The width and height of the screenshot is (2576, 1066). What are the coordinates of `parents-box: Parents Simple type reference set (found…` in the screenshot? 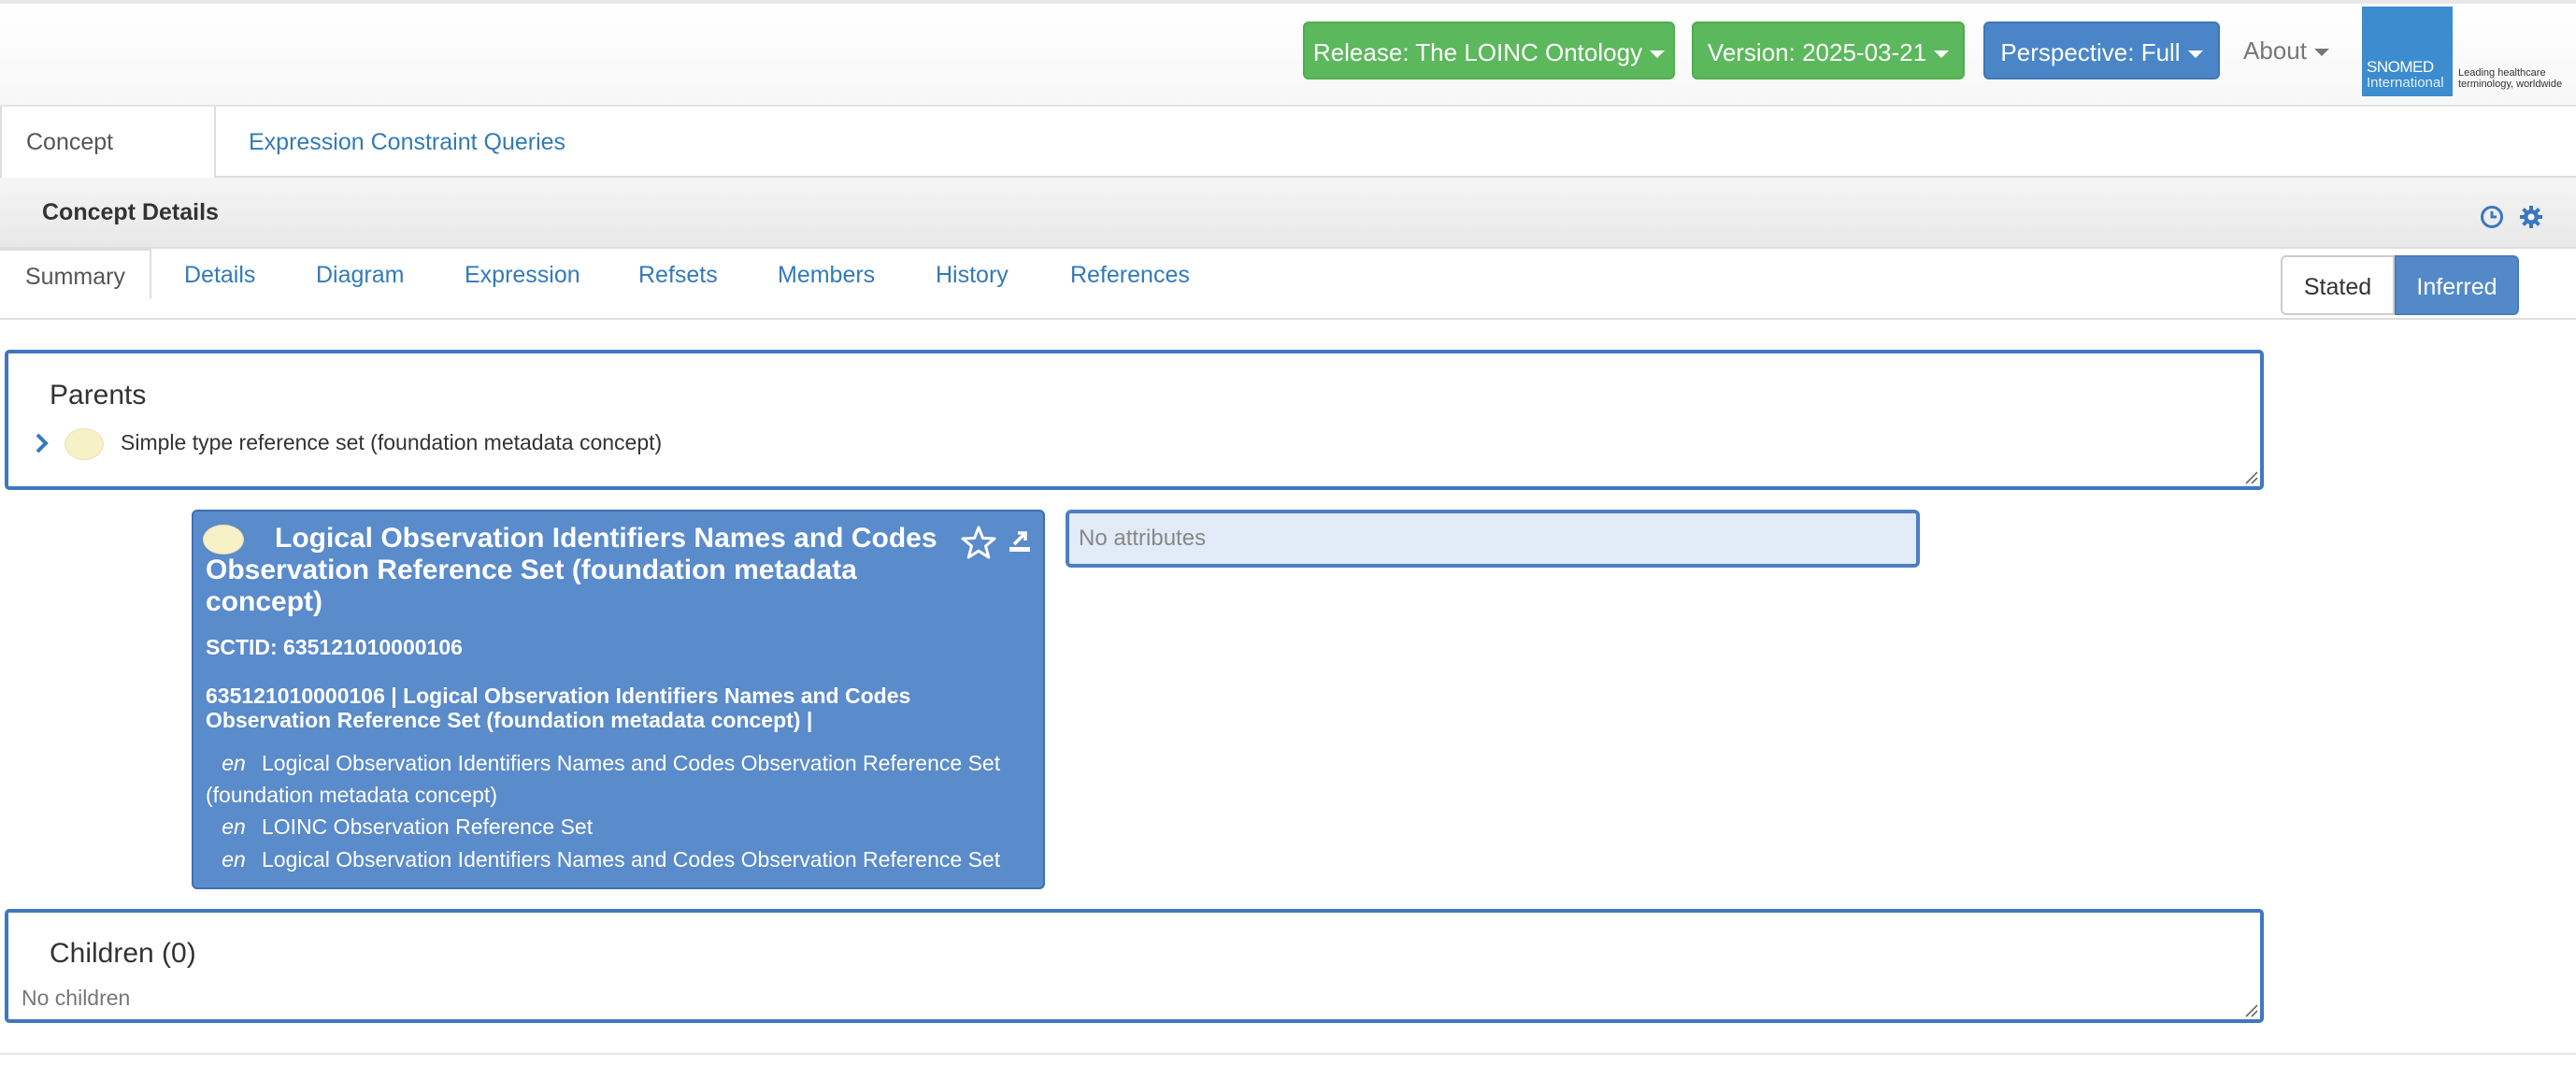 It's located at (1134, 420).